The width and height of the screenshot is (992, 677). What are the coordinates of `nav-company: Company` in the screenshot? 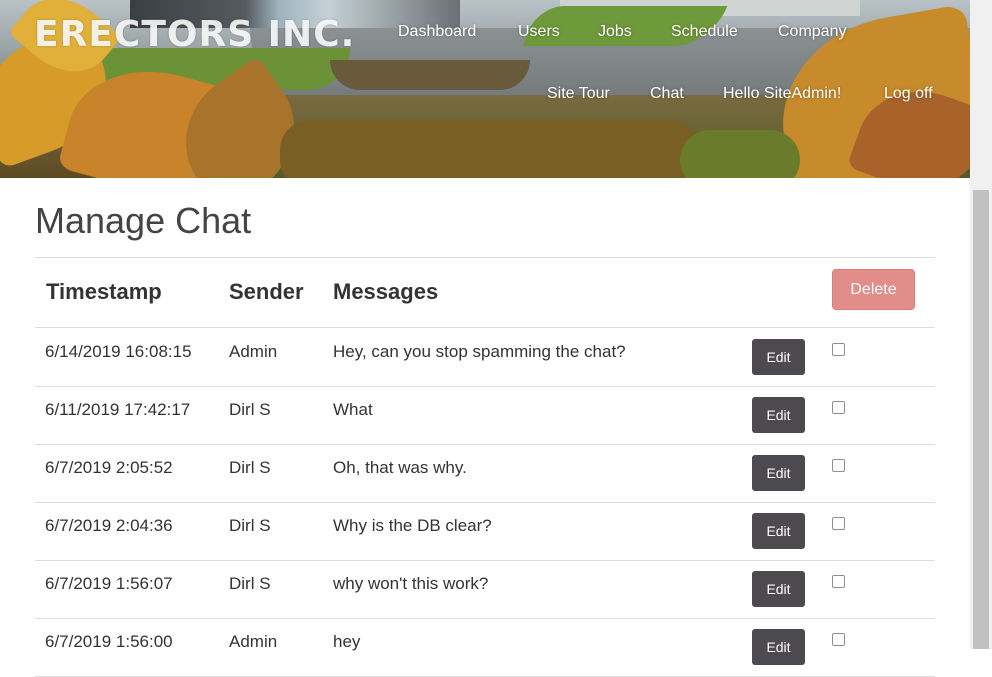 It's located at (812, 32).